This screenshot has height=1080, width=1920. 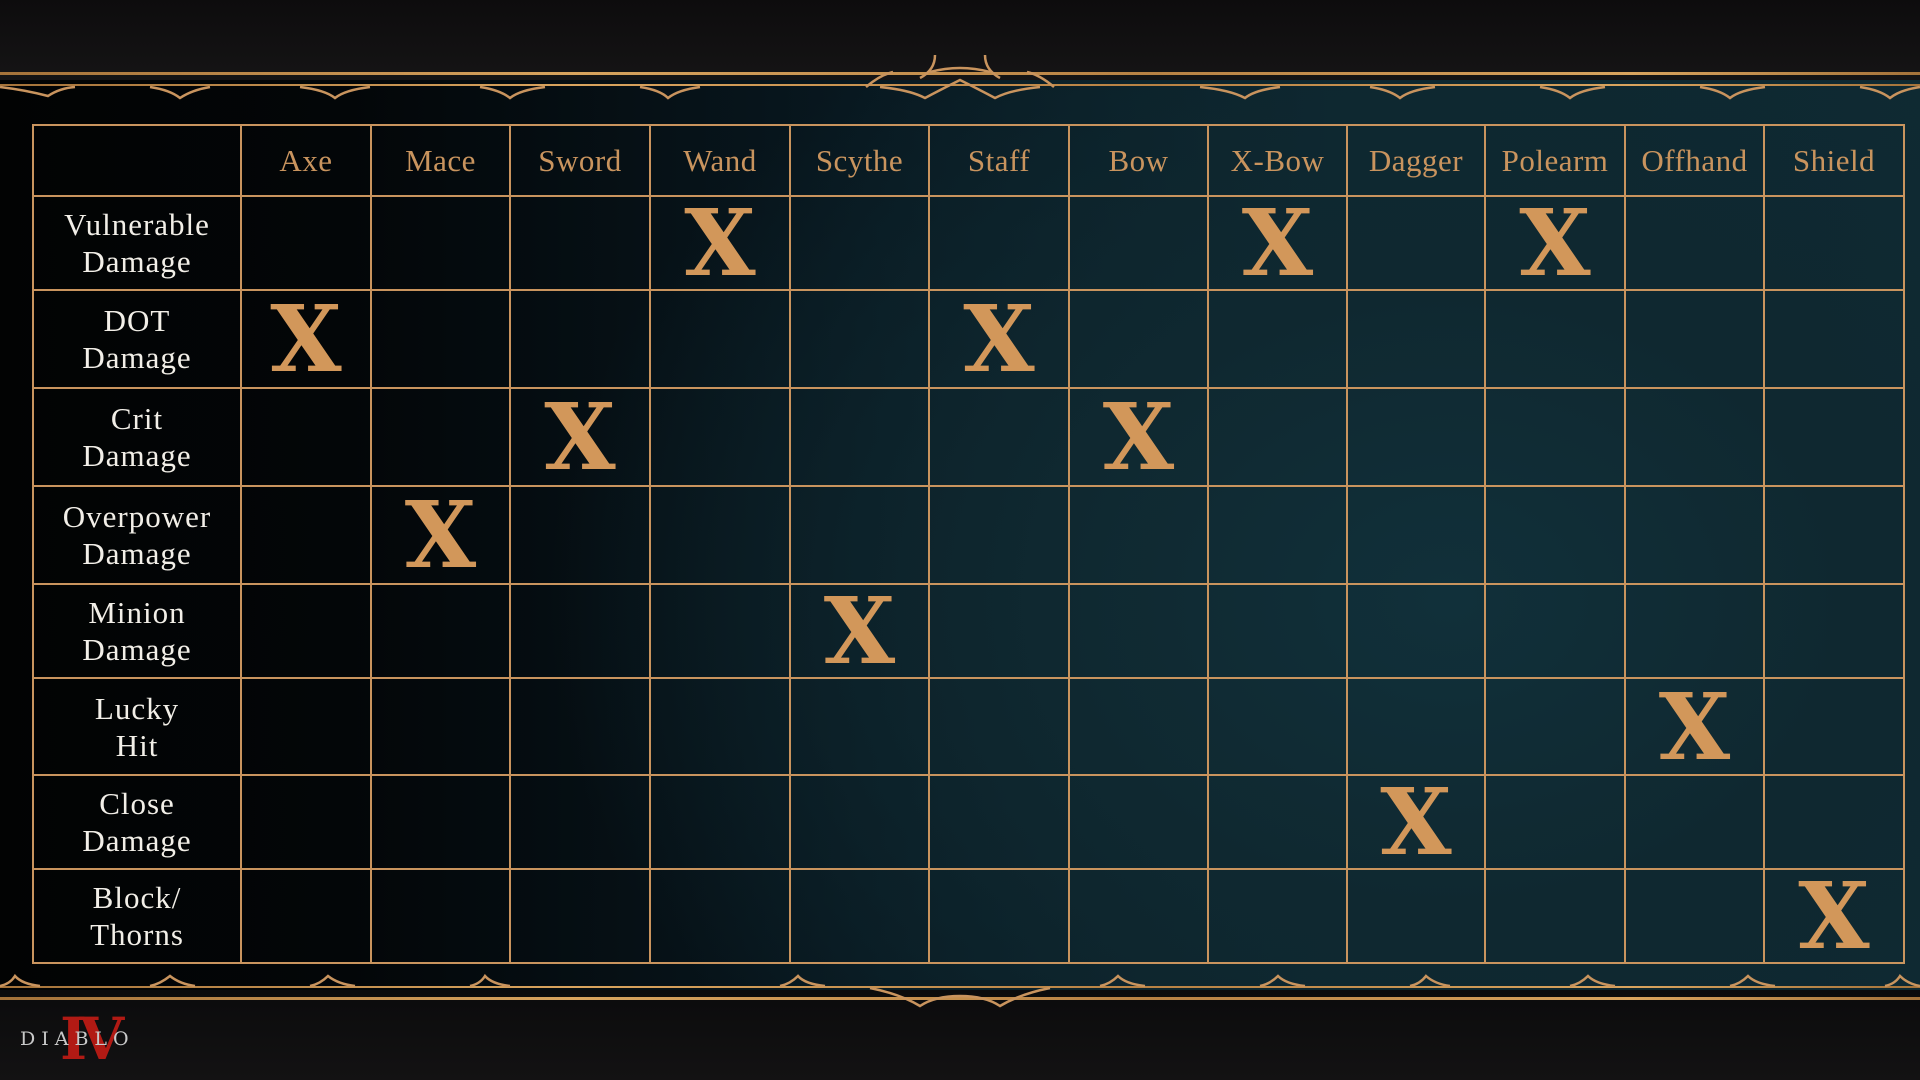 What do you see at coordinates (137, 160) in the screenshot?
I see `corner-cell` at bounding box center [137, 160].